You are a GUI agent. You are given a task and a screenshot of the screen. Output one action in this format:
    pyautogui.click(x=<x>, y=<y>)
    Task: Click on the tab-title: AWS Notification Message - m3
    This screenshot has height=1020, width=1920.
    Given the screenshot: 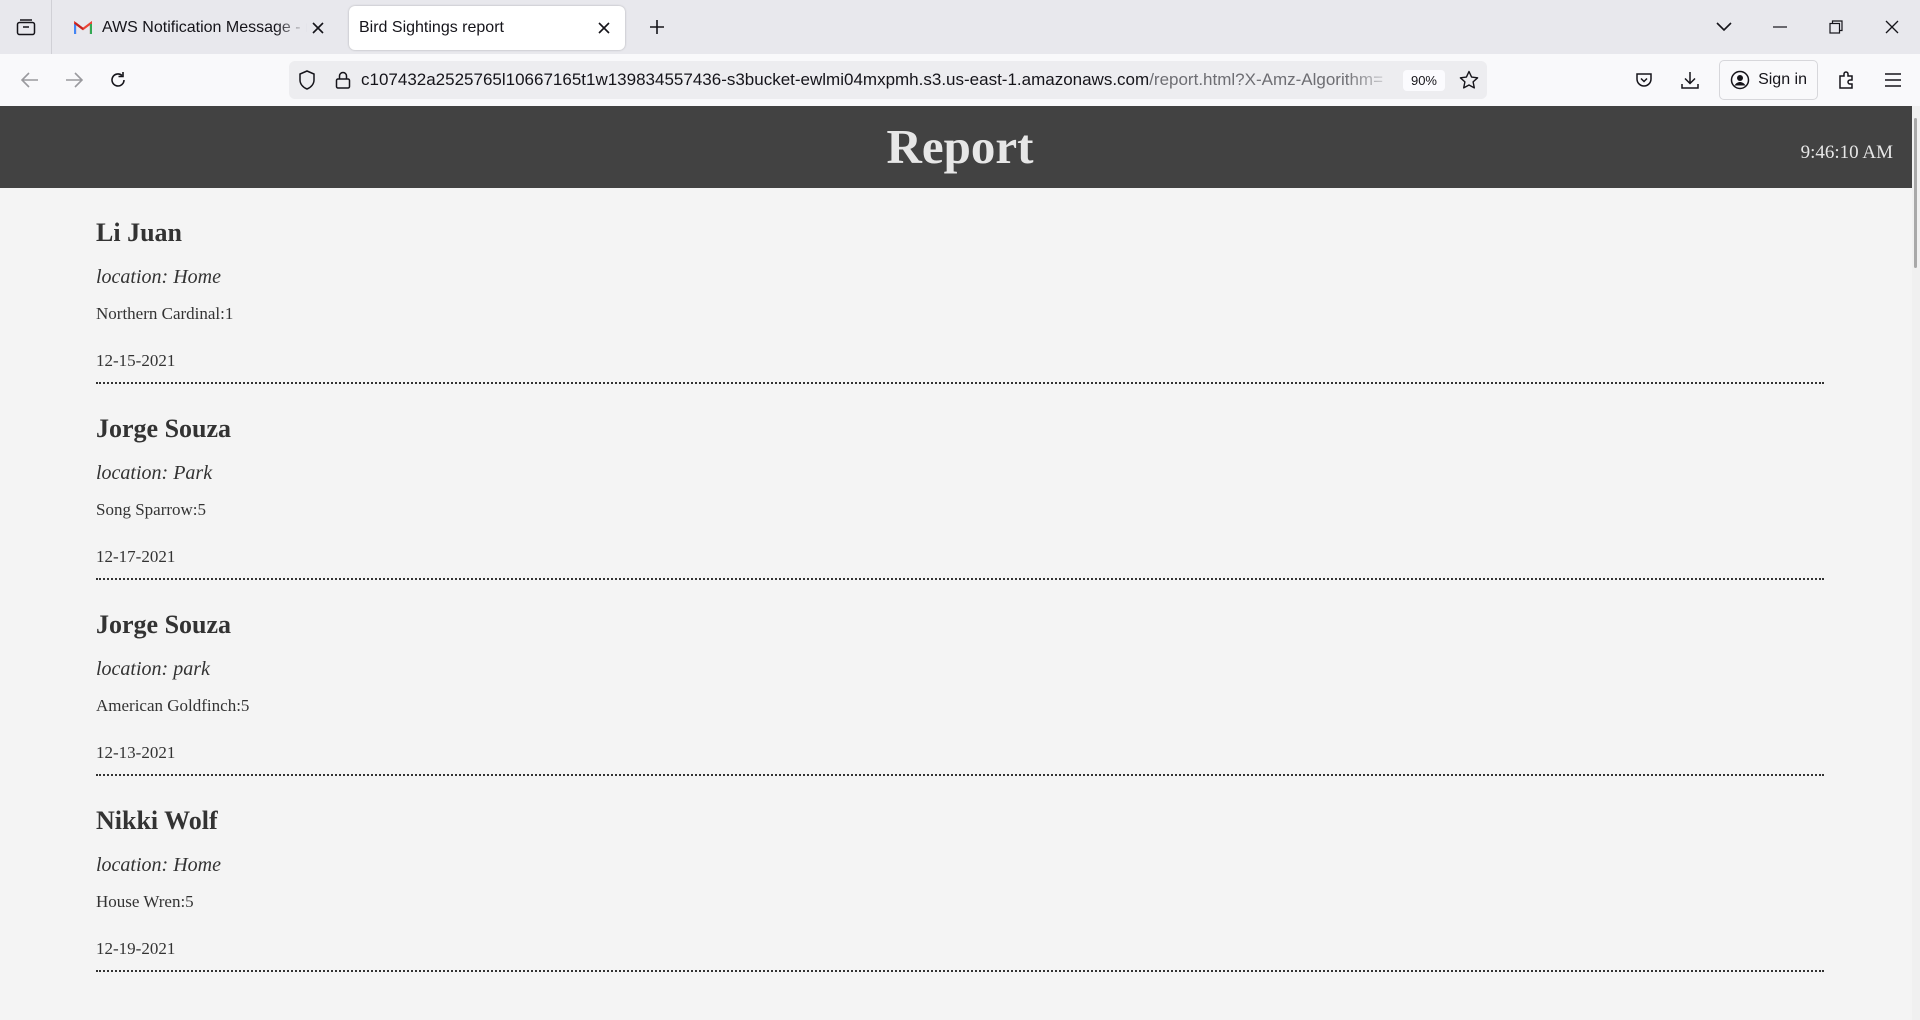 What is the action you would take?
    pyautogui.click(x=204, y=27)
    